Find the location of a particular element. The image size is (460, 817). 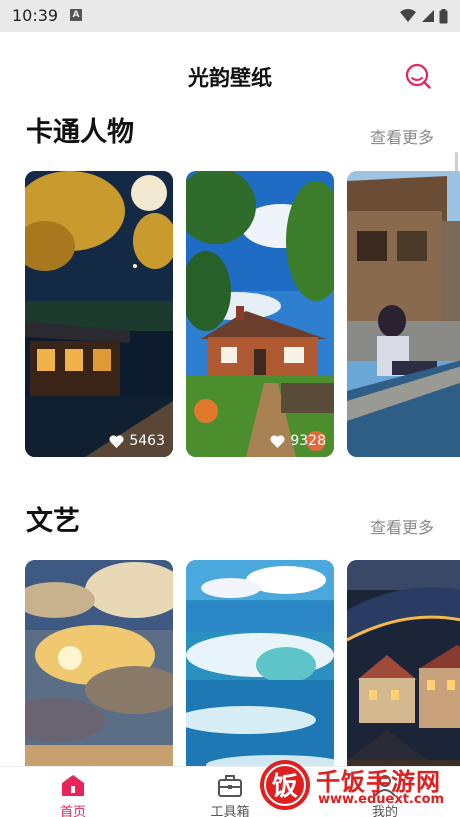

see-more-art-link: 查看更多 is located at coordinates (402, 526).